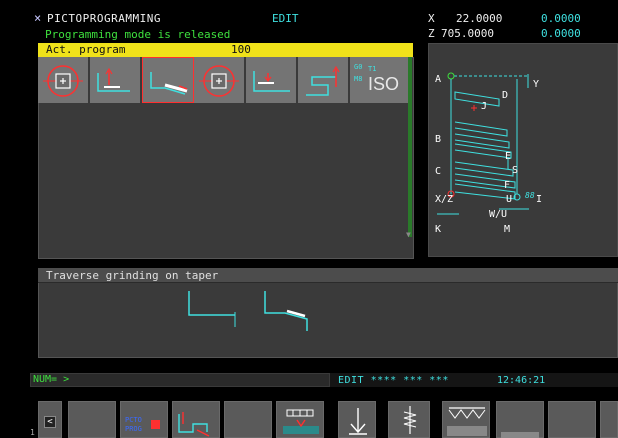 The image size is (618, 438). I want to click on tool-circle-target-icon, so click(64, 80).